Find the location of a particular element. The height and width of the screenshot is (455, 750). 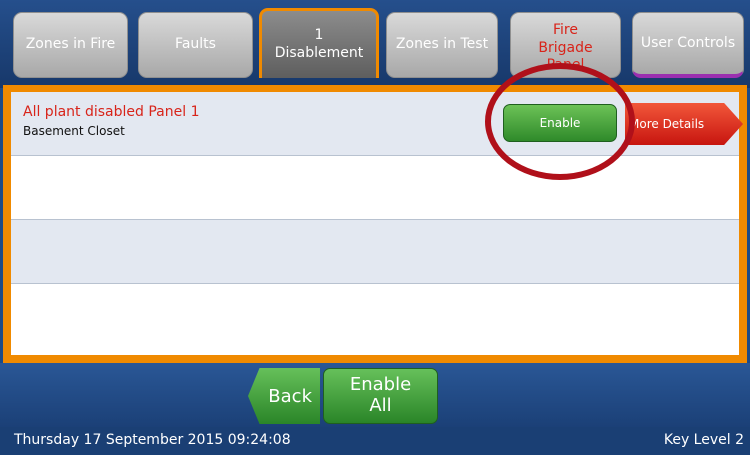

tab-zones-in-fire: Zones in Fire is located at coordinates (70, 45).